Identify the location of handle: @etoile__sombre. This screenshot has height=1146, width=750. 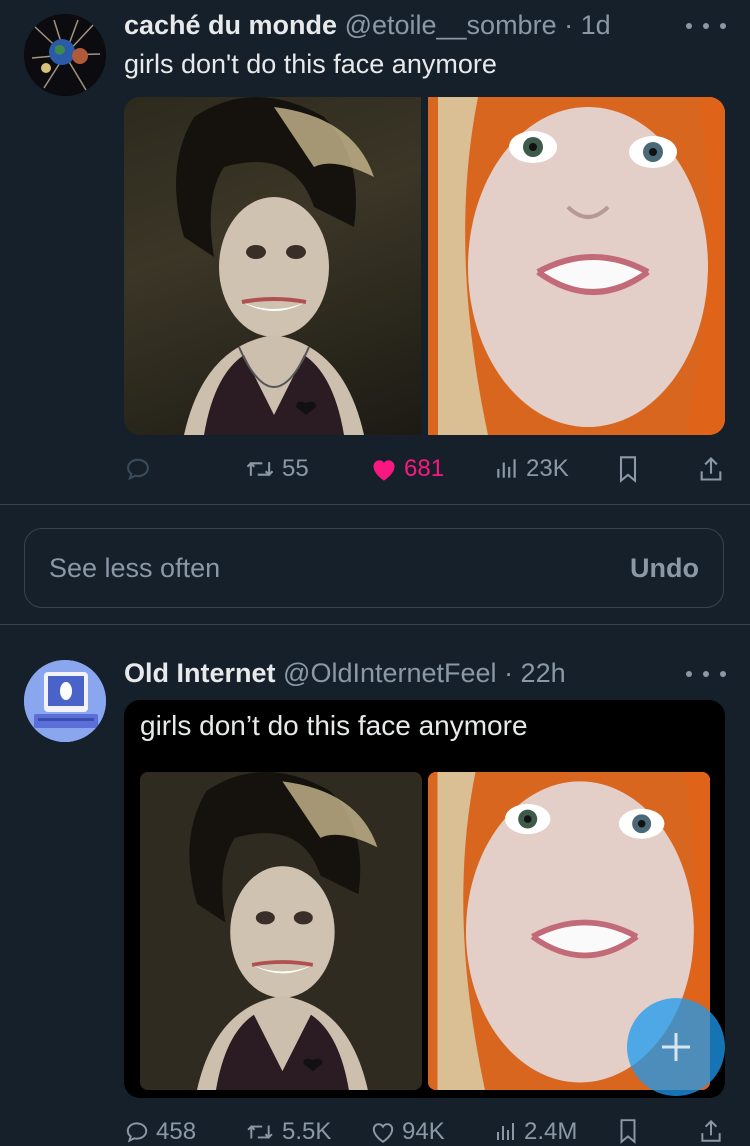
(451, 25).